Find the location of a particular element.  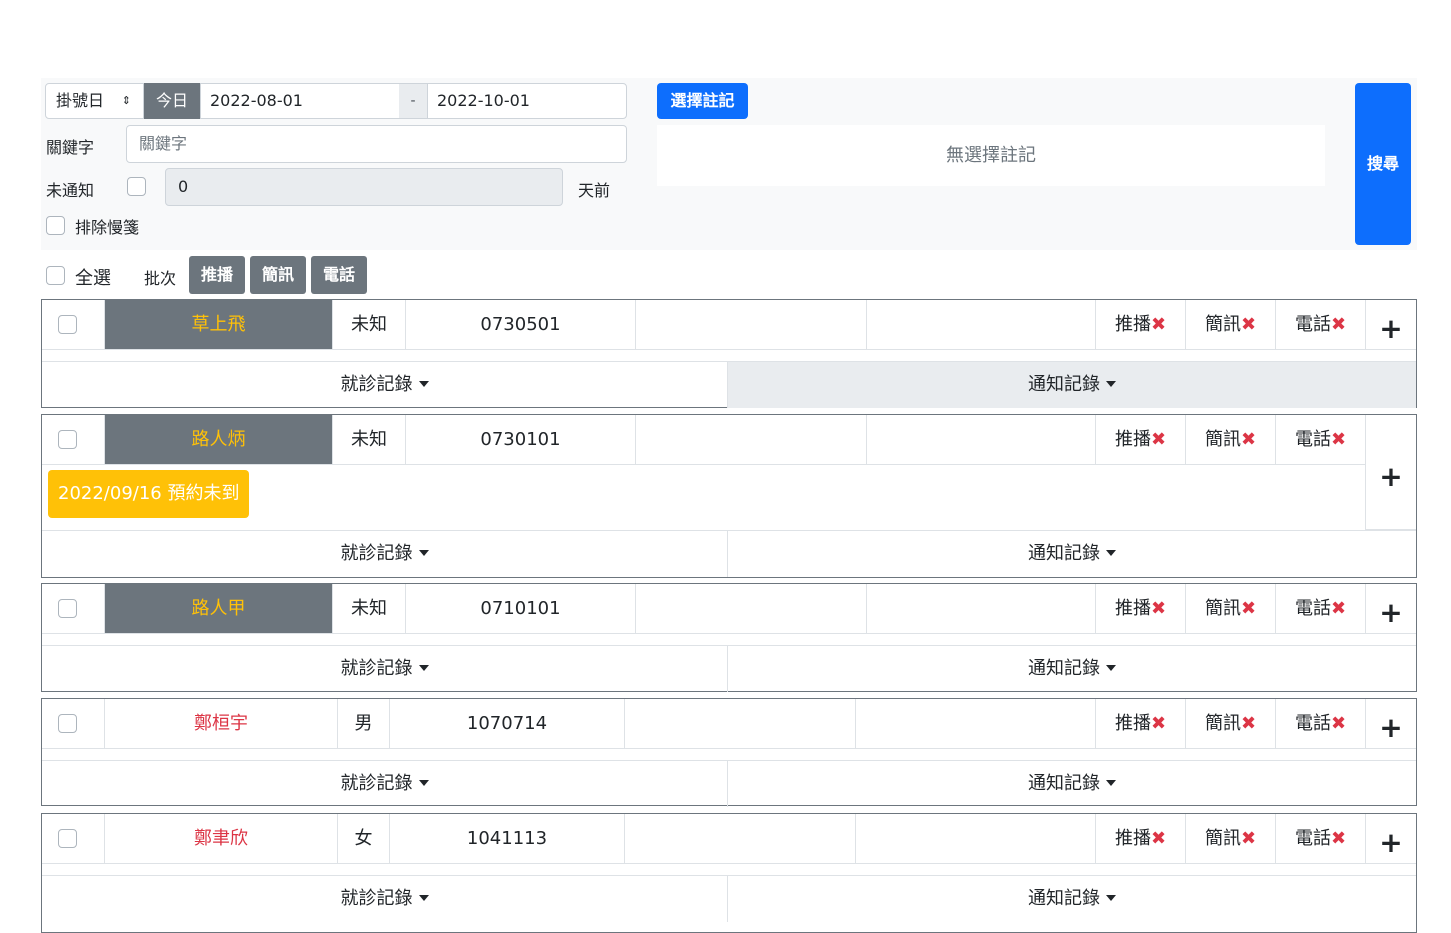

today-button: 今日 is located at coordinates (172, 101).